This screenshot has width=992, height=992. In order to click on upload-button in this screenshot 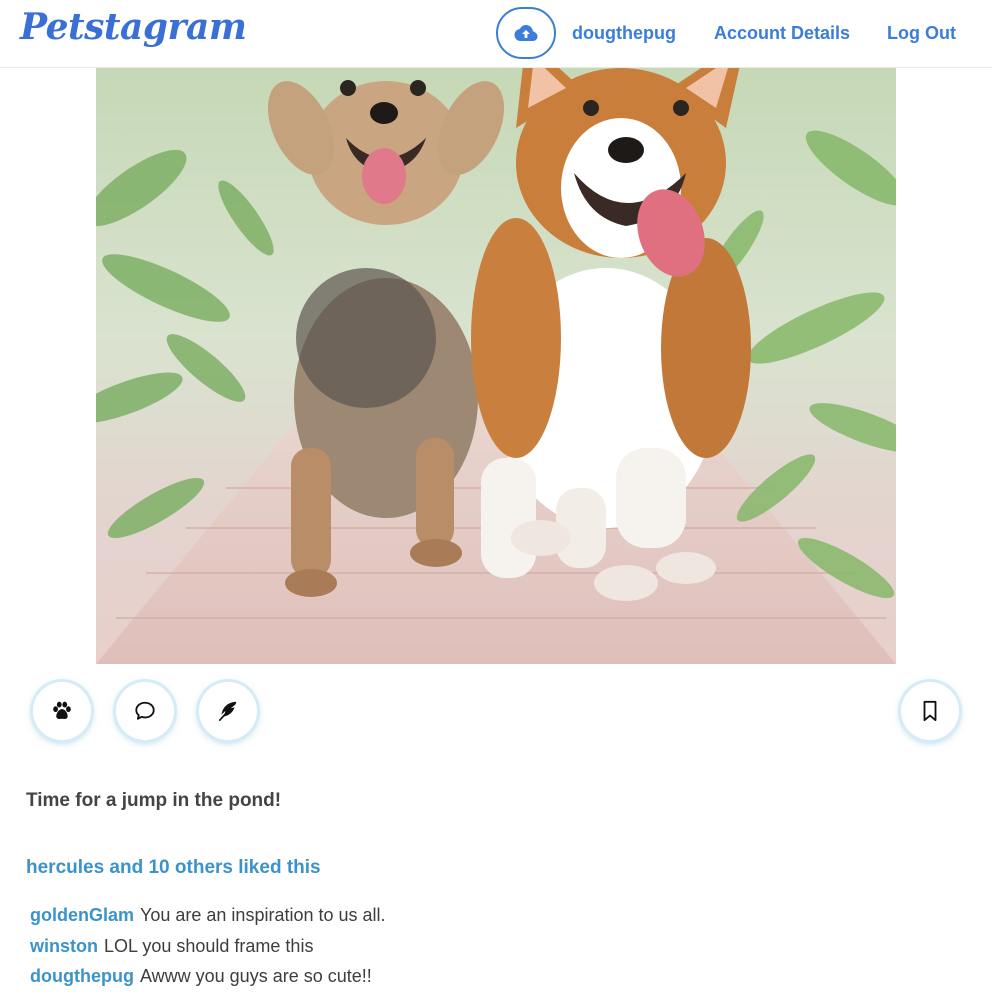, I will do `click(526, 33)`.